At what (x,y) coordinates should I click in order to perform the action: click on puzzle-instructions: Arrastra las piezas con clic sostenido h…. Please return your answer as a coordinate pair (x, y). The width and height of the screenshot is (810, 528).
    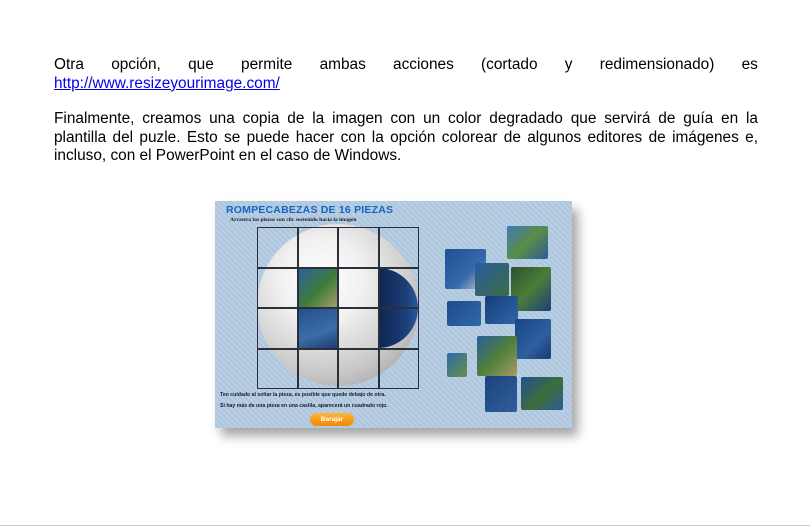
    Looking at the image, I should click on (293, 220).